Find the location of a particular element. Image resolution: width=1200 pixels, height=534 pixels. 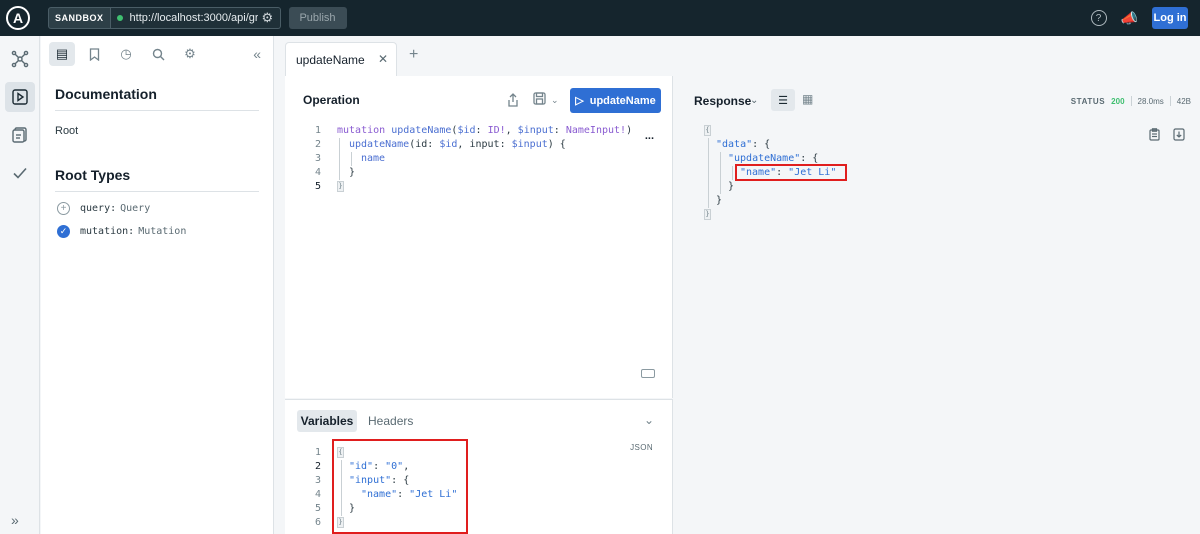

status-code: 200 is located at coordinates (1118, 101).